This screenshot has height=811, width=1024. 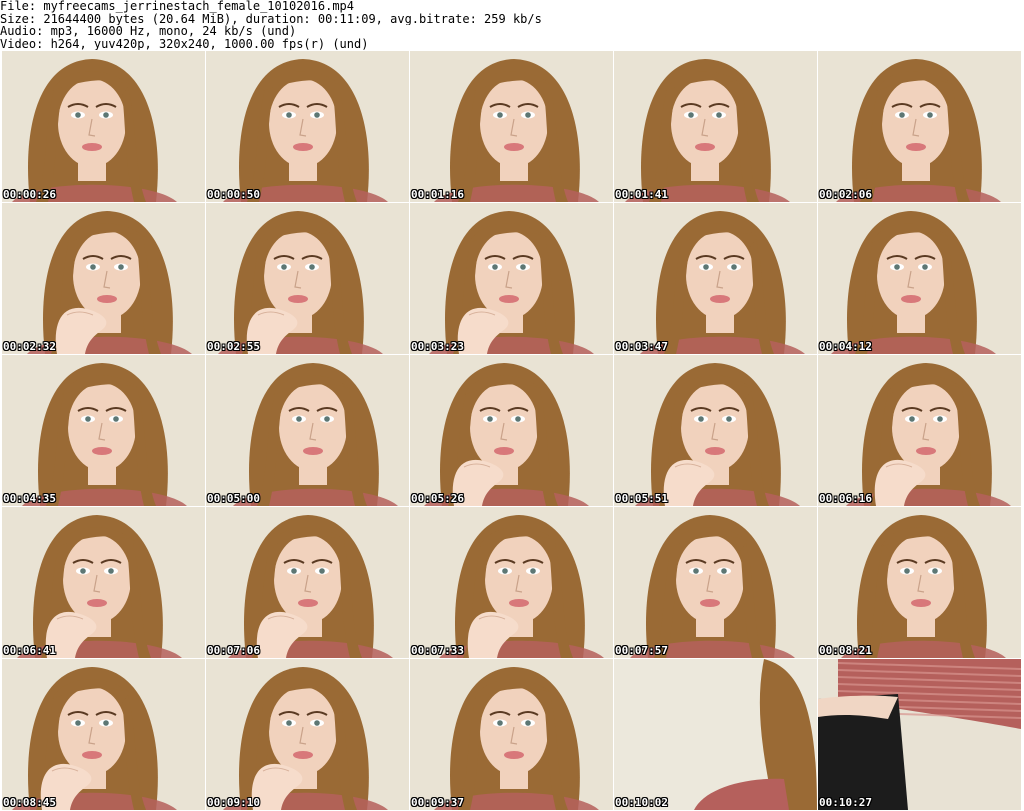 What do you see at coordinates (641, 194) in the screenshot?
I see `frame-timestamp: 00:01:41` at bounding box center [641, 194].